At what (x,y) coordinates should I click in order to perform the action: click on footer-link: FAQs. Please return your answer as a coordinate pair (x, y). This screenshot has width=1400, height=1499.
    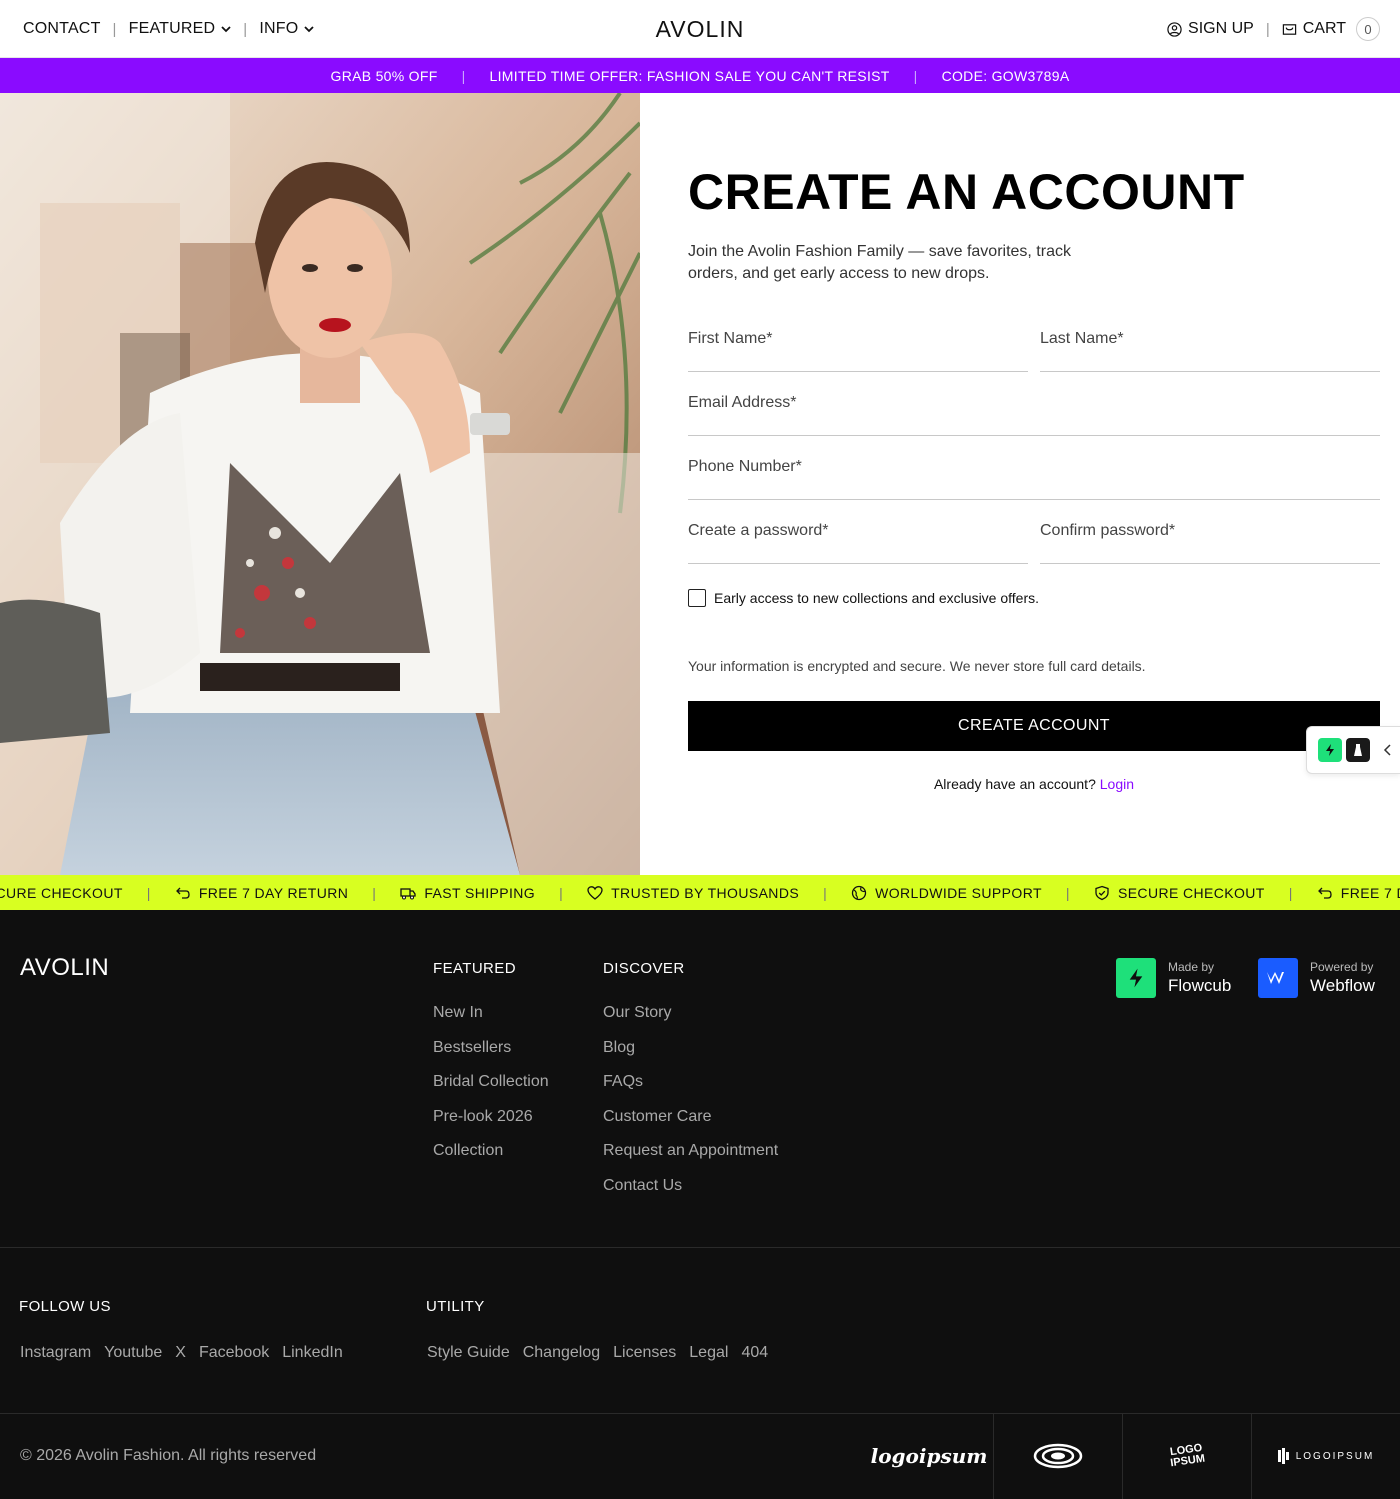
    Looking at the image, I should click on (690, 1082).